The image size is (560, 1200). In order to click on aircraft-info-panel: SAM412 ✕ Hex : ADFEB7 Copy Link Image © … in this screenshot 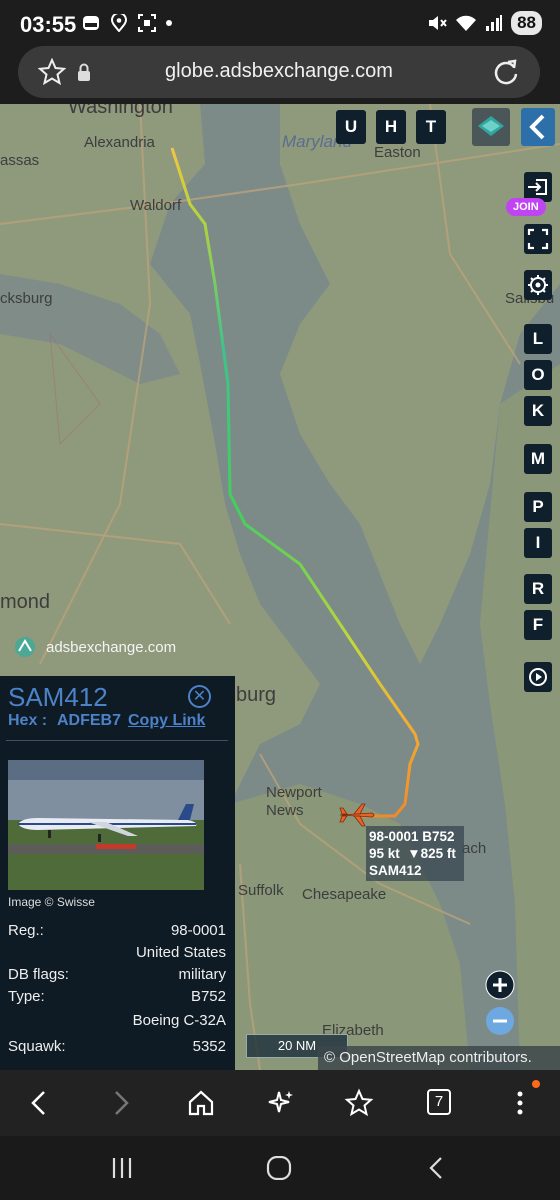, I will do `click(117, 873)`.